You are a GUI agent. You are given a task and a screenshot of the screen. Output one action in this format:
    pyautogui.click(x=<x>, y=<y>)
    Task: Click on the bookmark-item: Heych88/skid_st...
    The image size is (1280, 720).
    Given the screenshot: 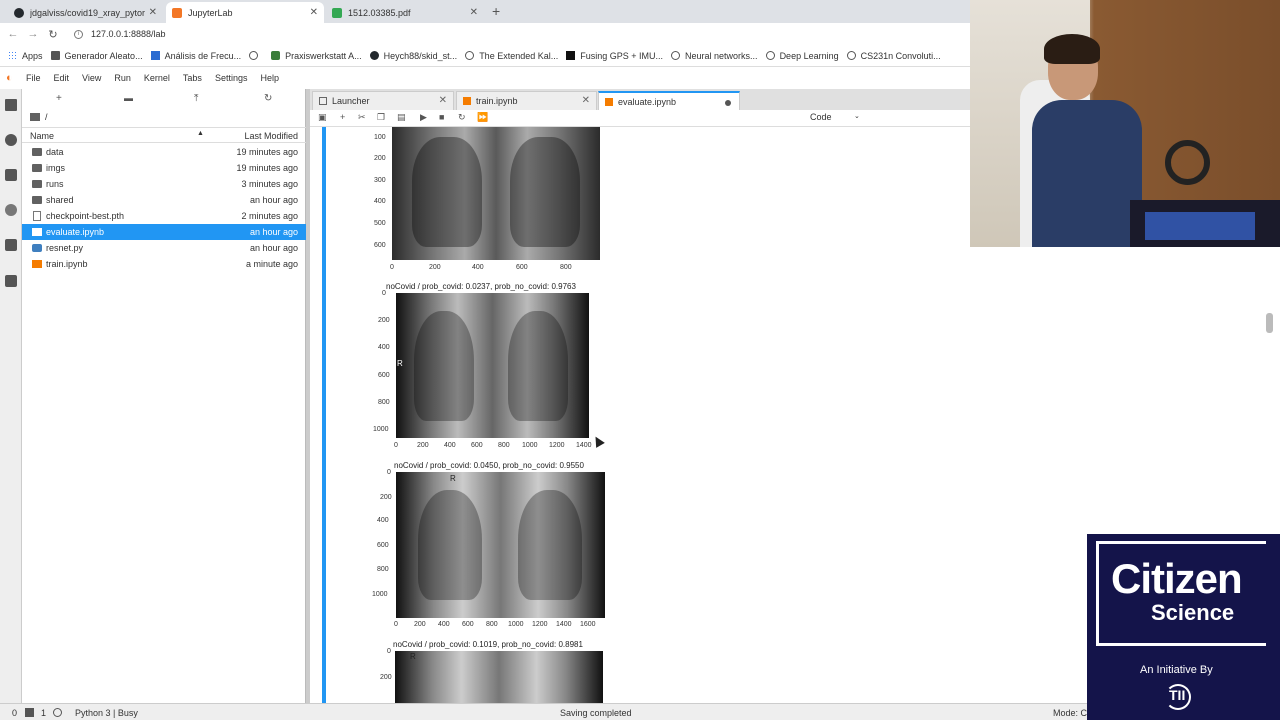 What is the action you would take?
    pyautogui.click(x=413, y=56)
    